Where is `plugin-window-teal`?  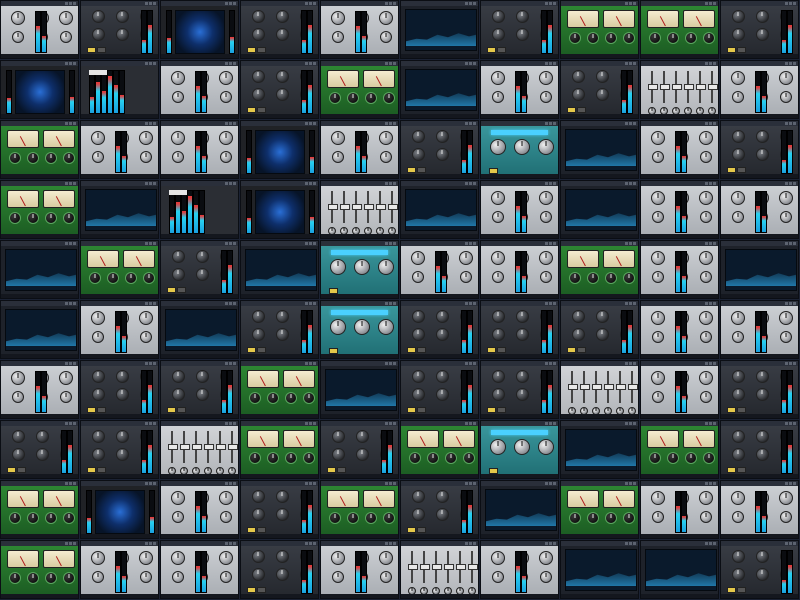 plugin-window-teal is located at coordinates (359, 329).